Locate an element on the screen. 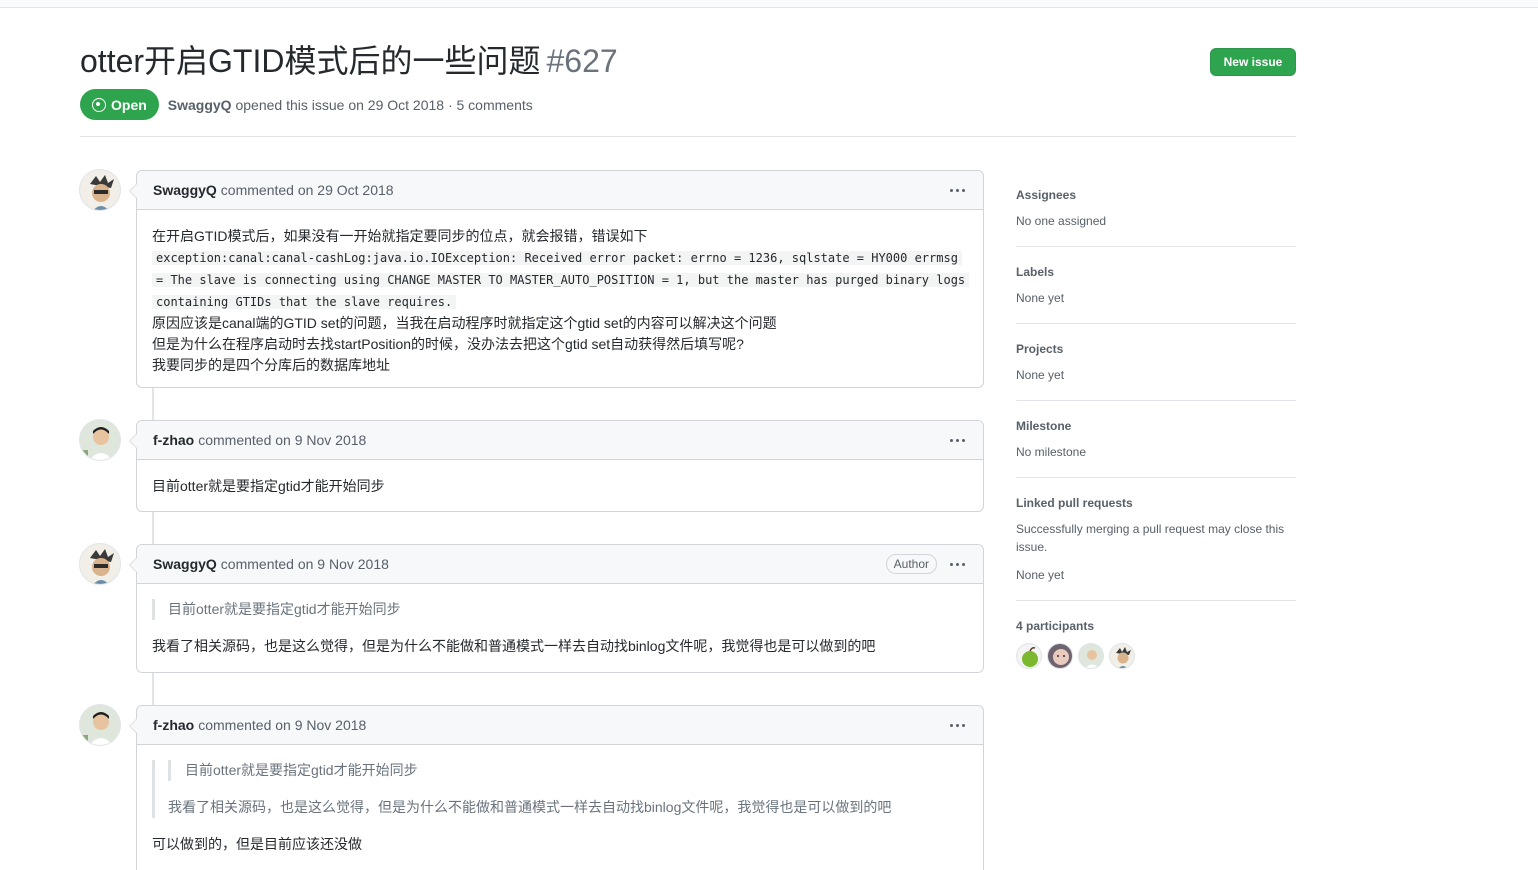 The image size is (1538, 870). issue-header: otter开启GTID模式后的一些问题 #627 New issue is located at coordinates (688, 61).